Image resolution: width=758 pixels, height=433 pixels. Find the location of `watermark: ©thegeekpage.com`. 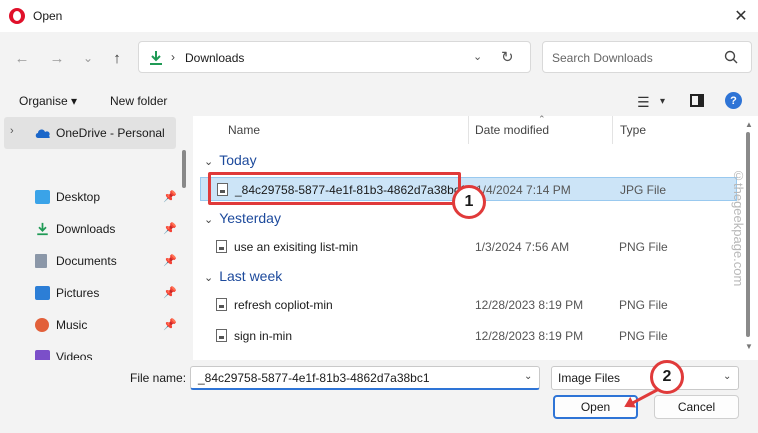

watermark: ©thegeekpage.com is located at coordinates (738, 227).